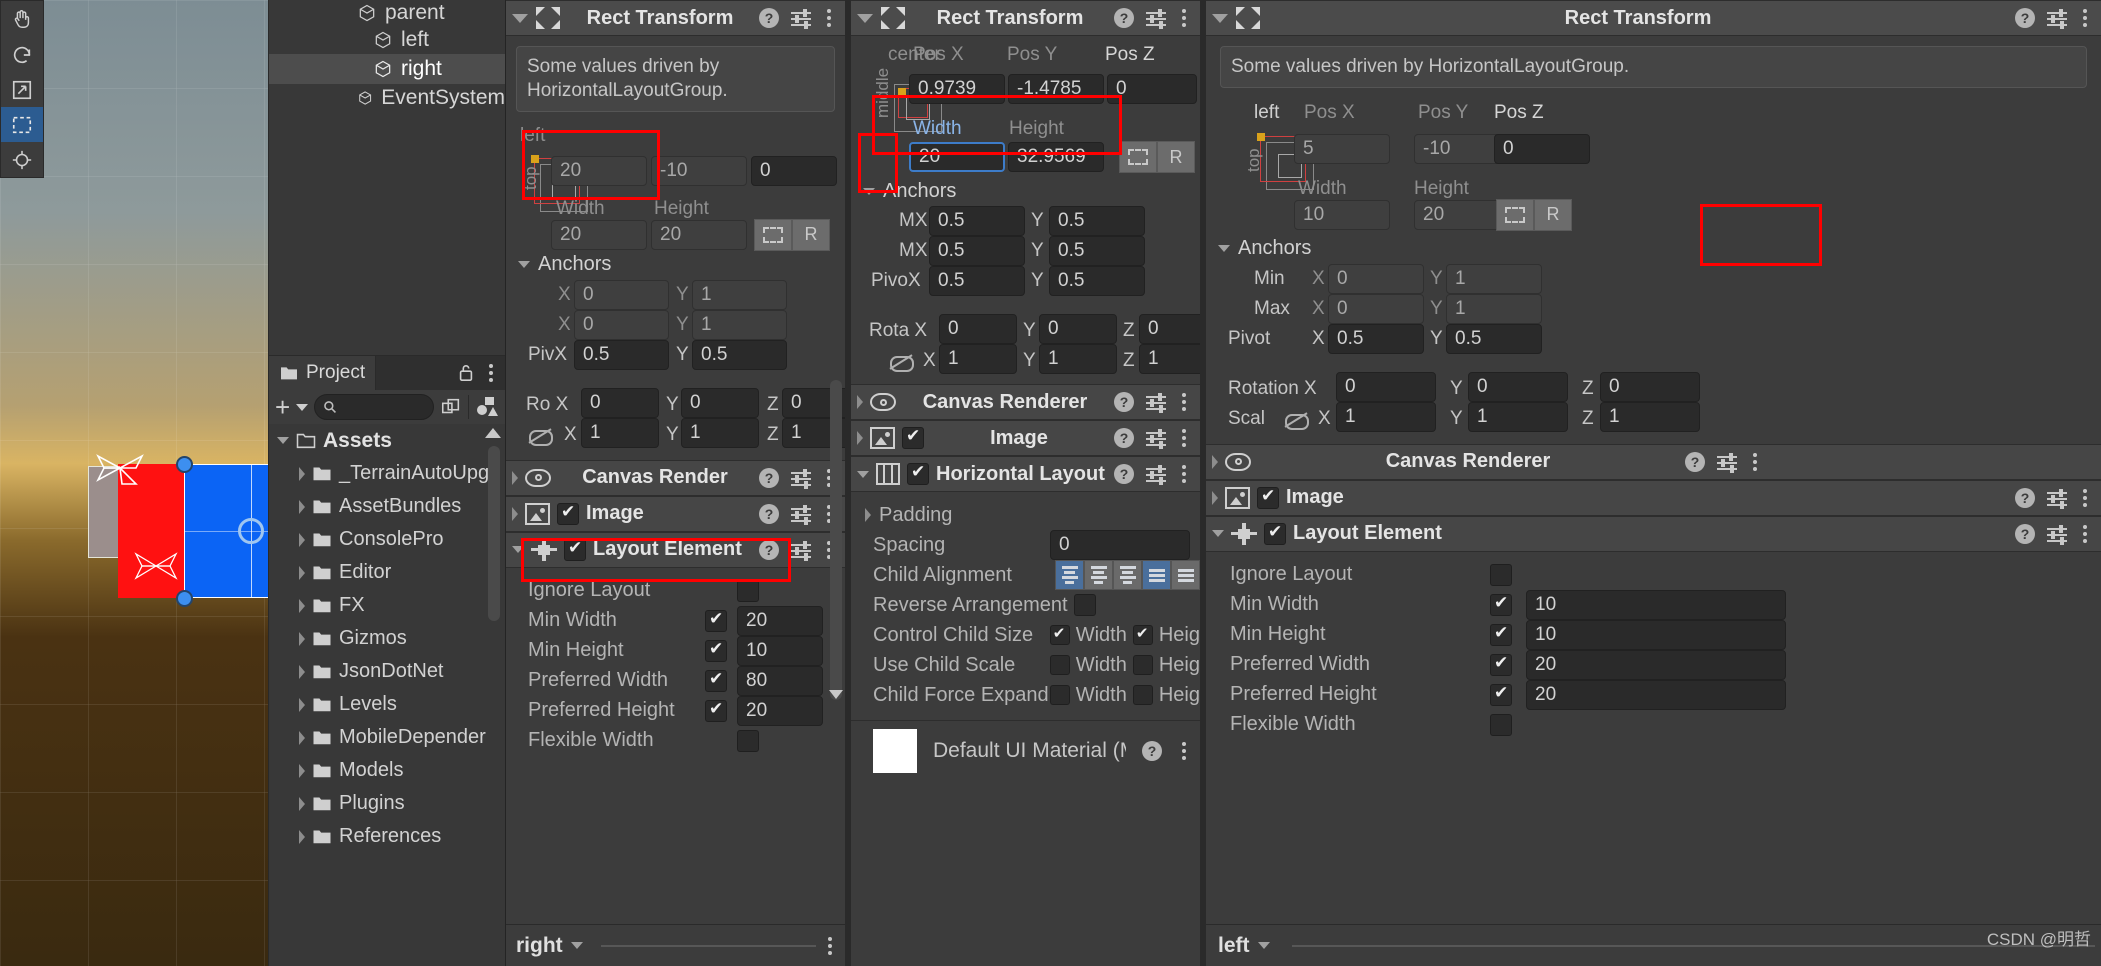 The image size is (2101, 966). I want to click on layout-row-preferred-width: Preferred Width 80, so click(675, 680).